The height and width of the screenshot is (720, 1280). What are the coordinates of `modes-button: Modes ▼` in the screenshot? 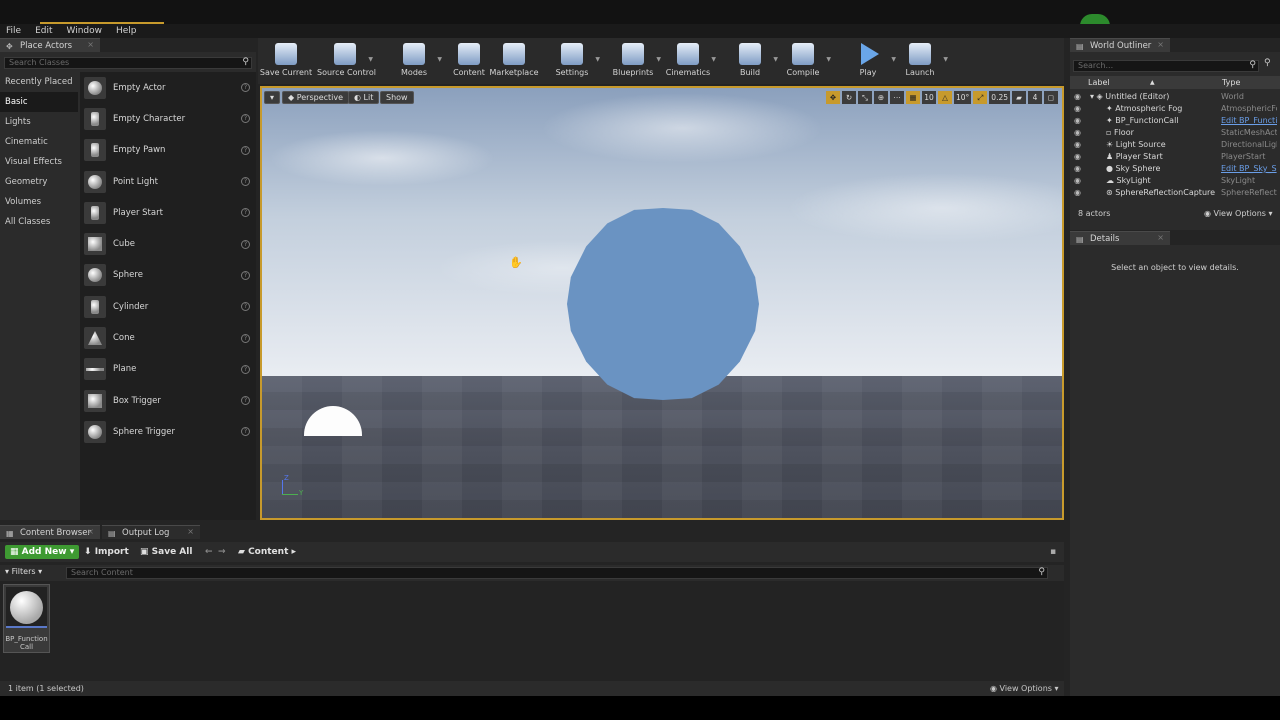 It's located at (414, 61).